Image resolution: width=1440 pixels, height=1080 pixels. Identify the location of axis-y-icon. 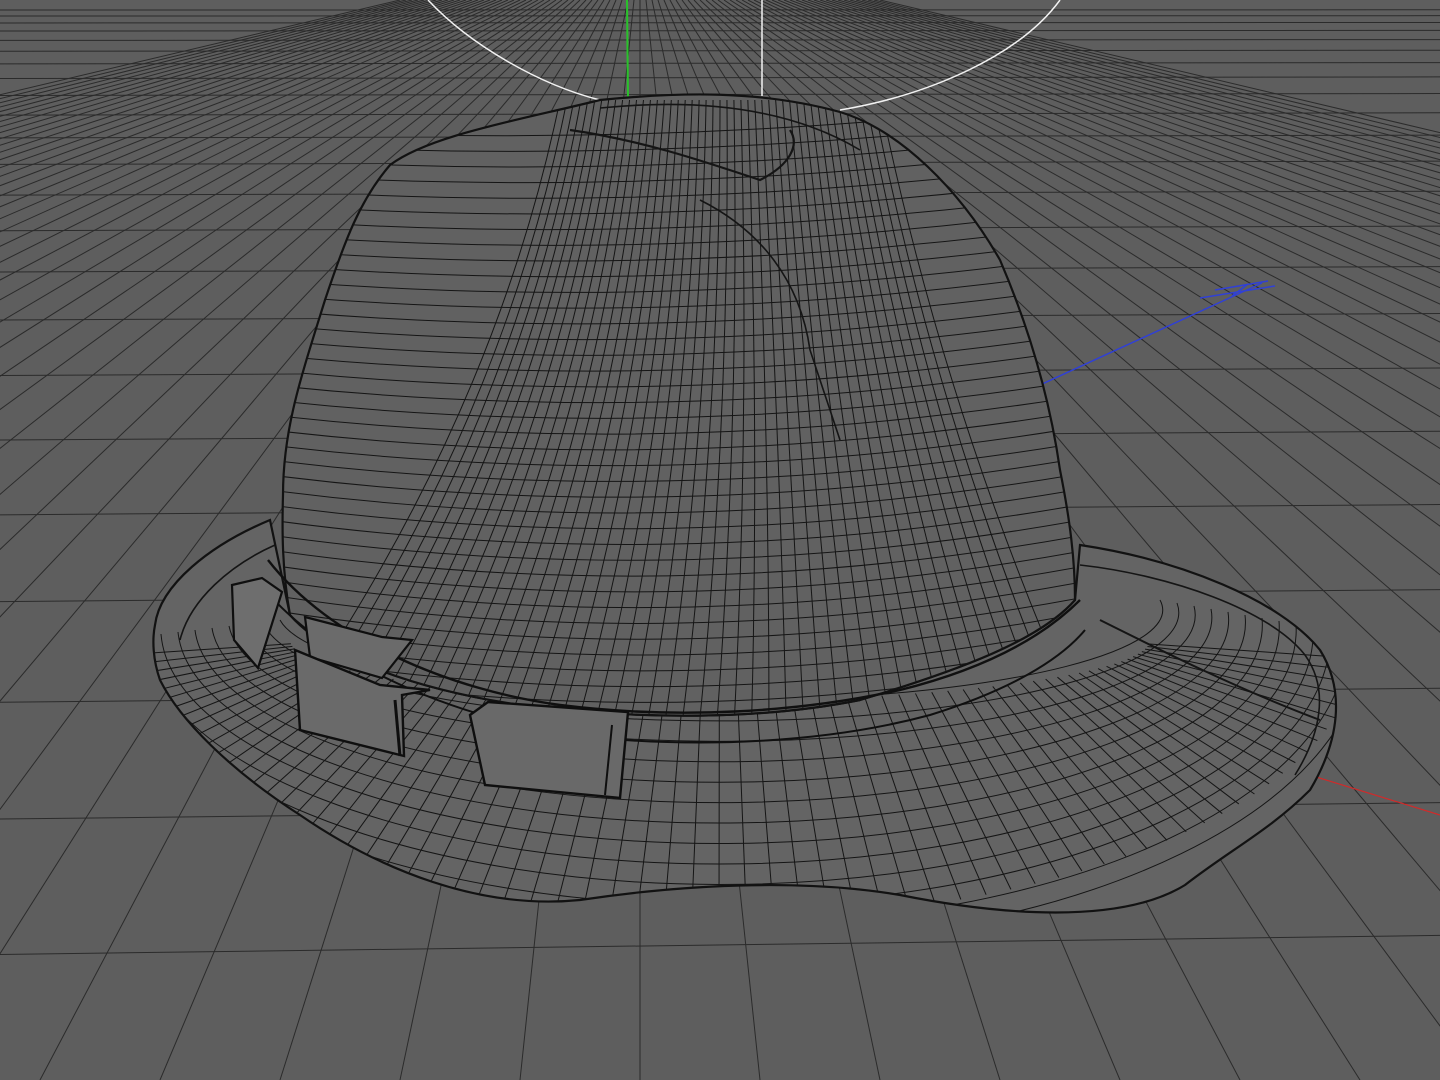
(627, 50).